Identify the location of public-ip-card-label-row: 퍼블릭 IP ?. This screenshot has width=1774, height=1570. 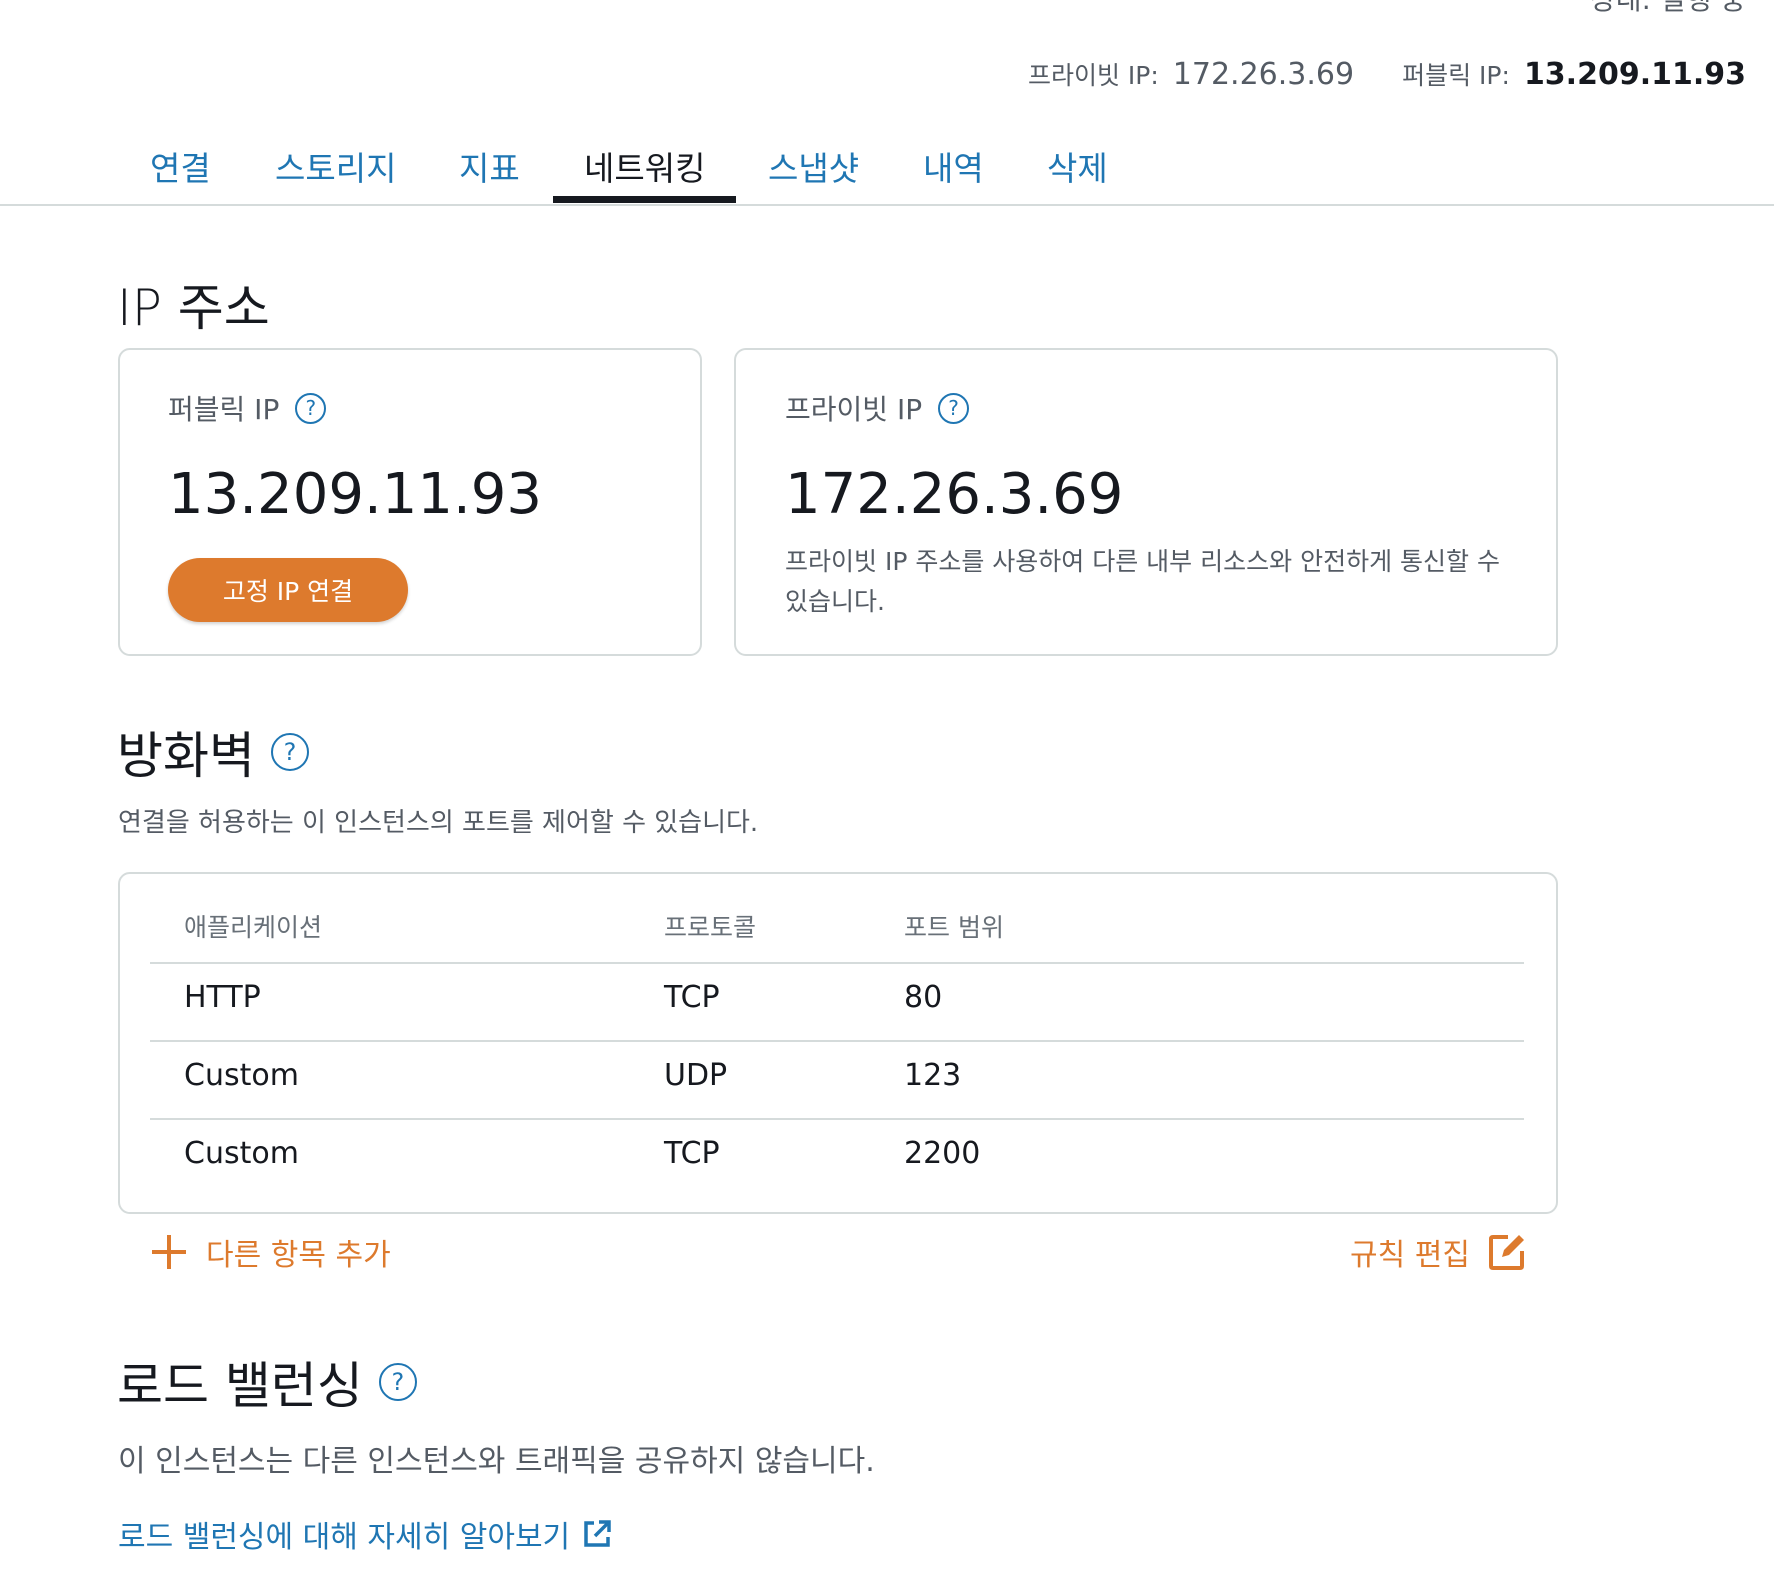
(247, 408).